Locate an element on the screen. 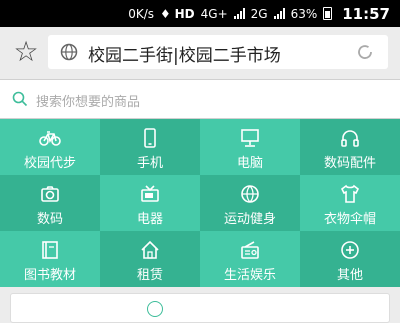  status-bar: 0K/s ♦ HD 4G+ 2G 63% 11:57 is located at coordinates (200, 13).